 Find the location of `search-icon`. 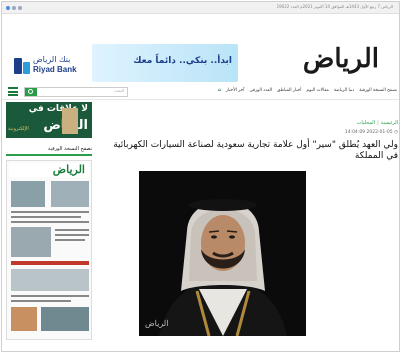

search-icon is located at coordinates (31, 92).